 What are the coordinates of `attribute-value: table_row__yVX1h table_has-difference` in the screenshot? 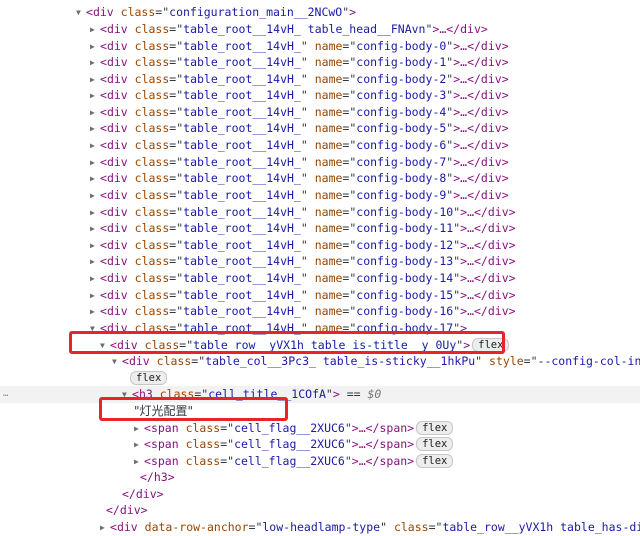 It's located at (541, 527).